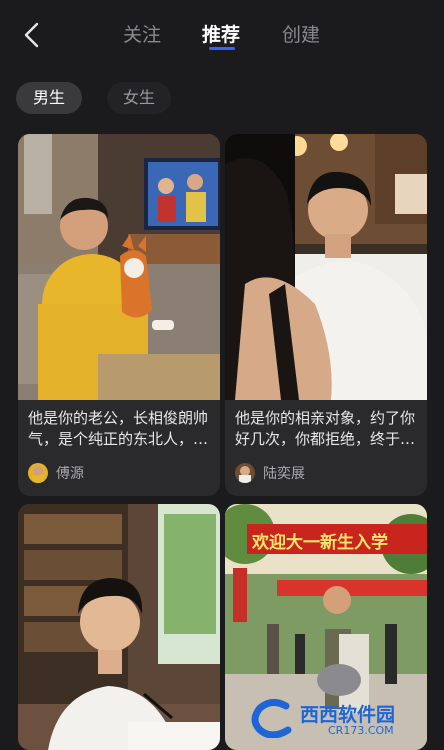  I want to click on card-author: 傅源, so click(56, 473).